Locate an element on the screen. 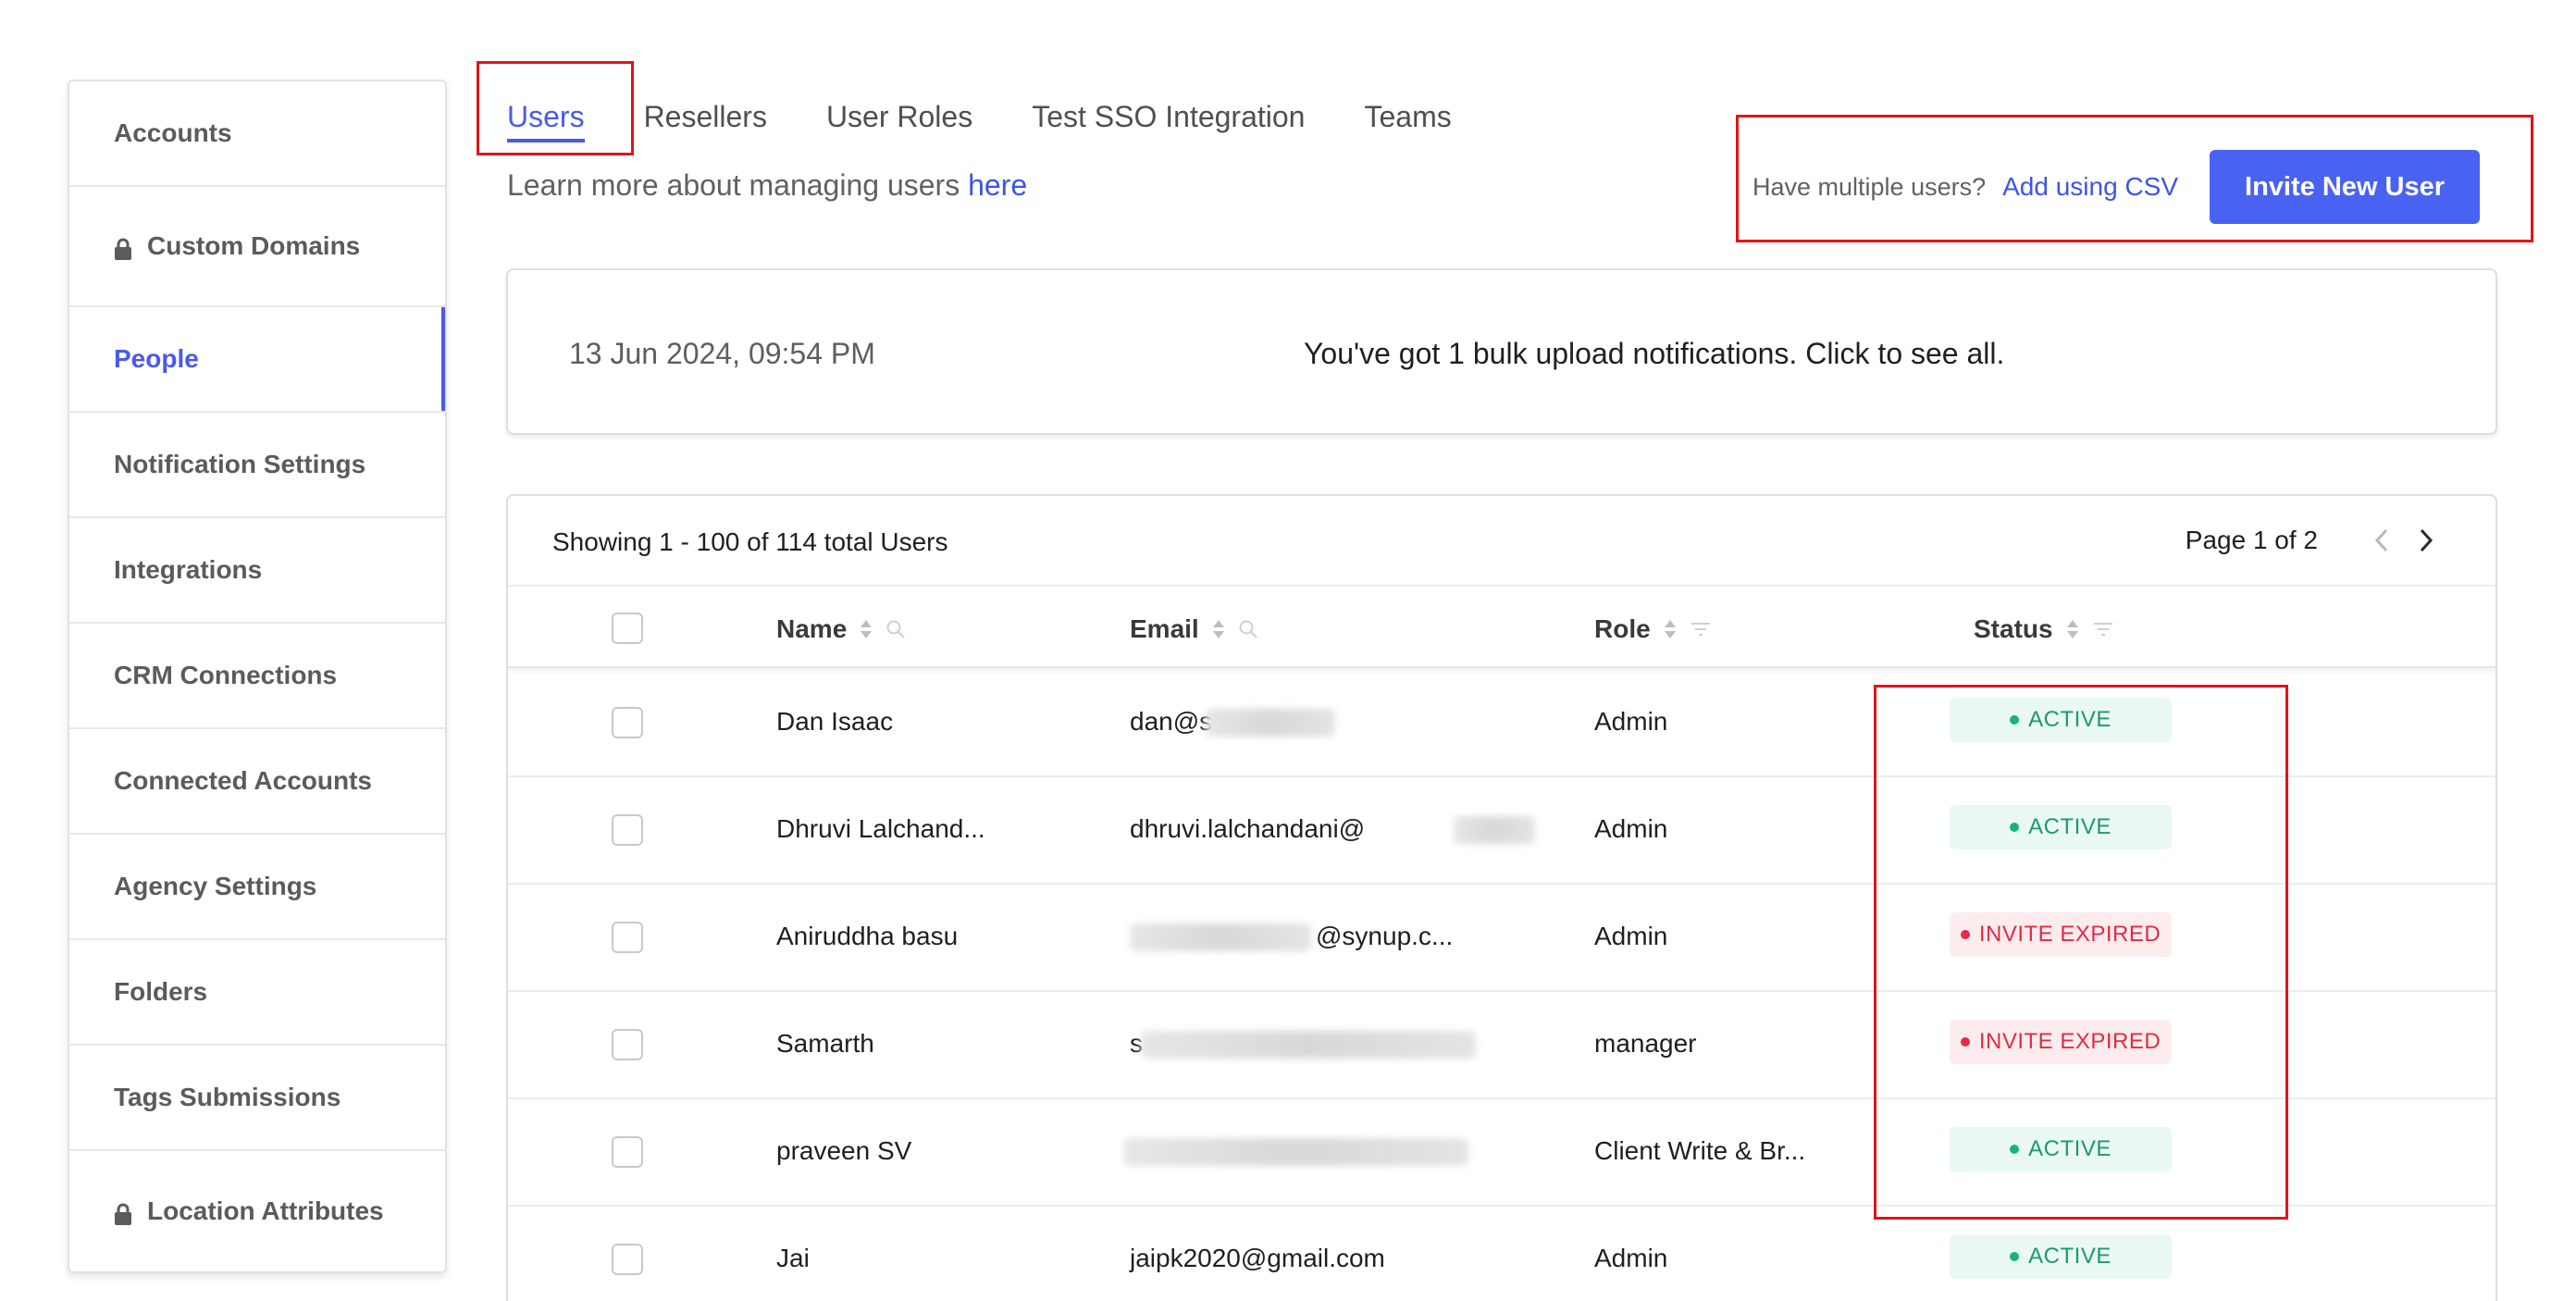 This screenshot has width=2576, height=1301. pagination: Page 1 of 2 is located at coordinates (2313, 540).